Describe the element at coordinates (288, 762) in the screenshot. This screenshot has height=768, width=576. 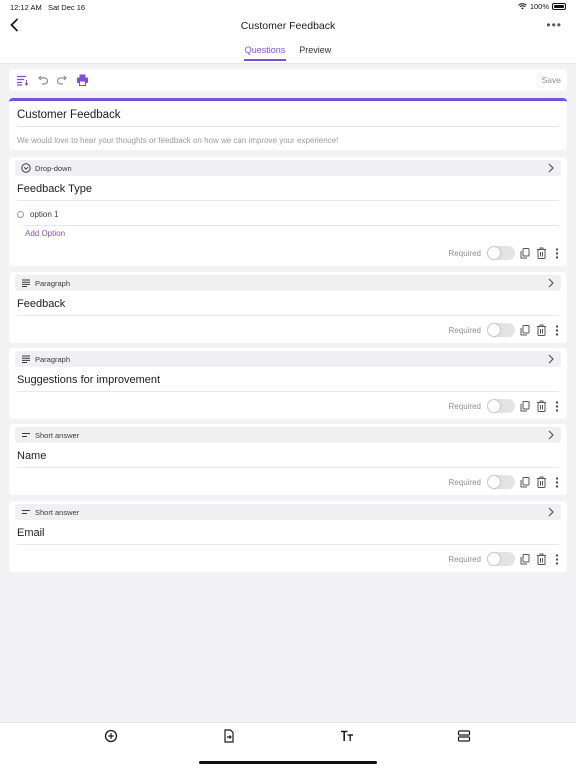
I see `home-indicator` at that location.